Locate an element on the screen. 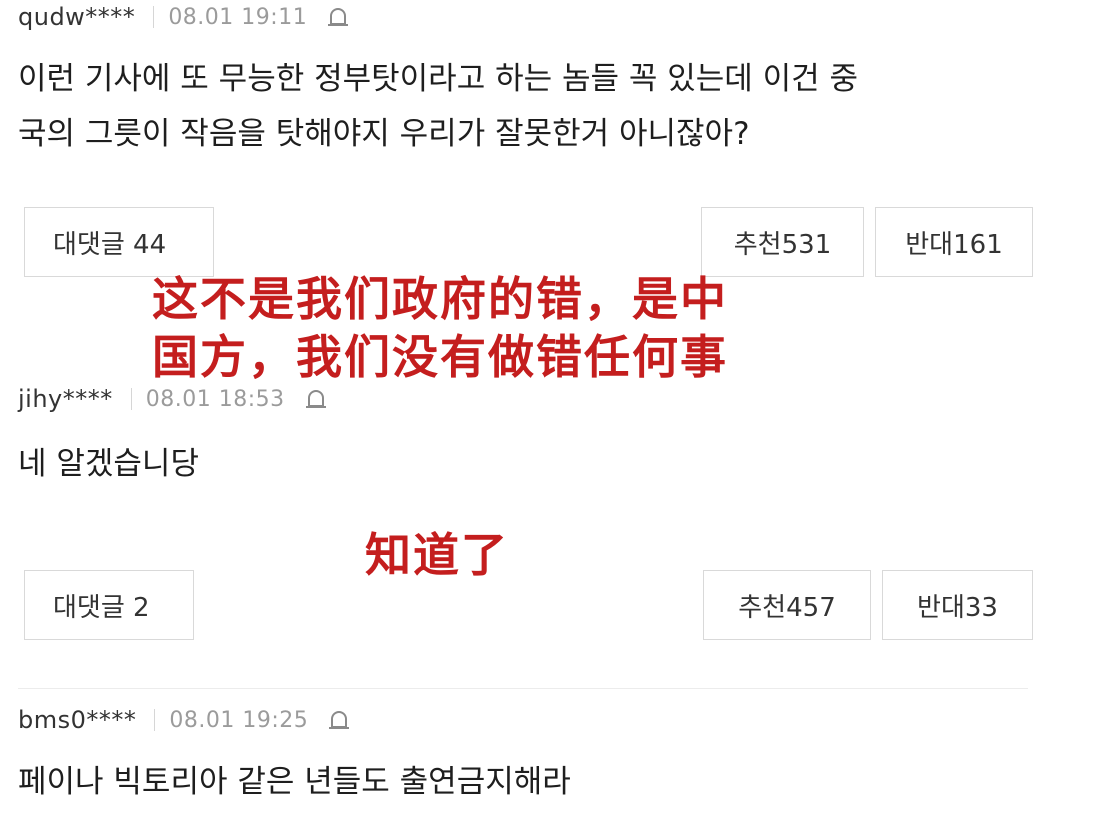  comment-timestamp: 08.01 19:25 is located at coordinates (239, 720).